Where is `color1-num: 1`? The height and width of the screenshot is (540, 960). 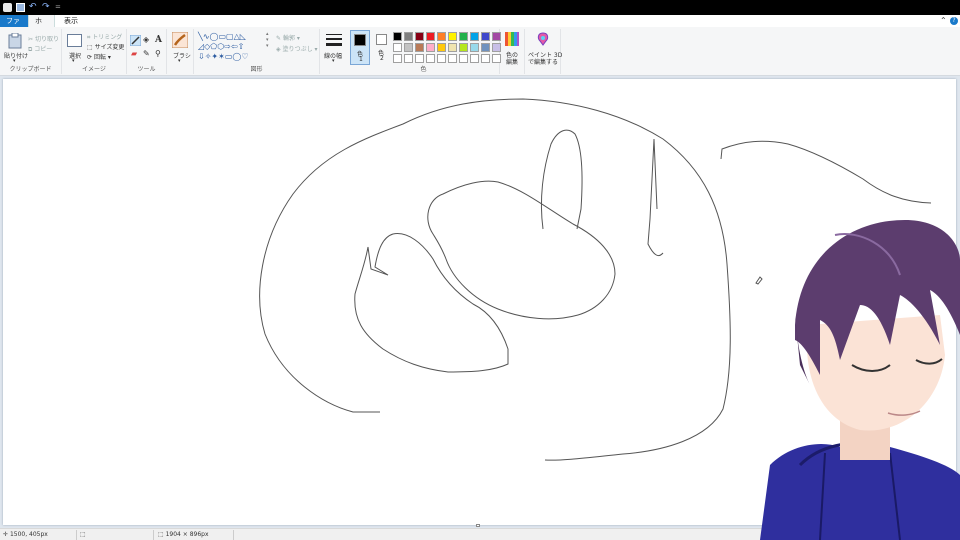
color1-num: 1 is located at coordinates (361, 59).